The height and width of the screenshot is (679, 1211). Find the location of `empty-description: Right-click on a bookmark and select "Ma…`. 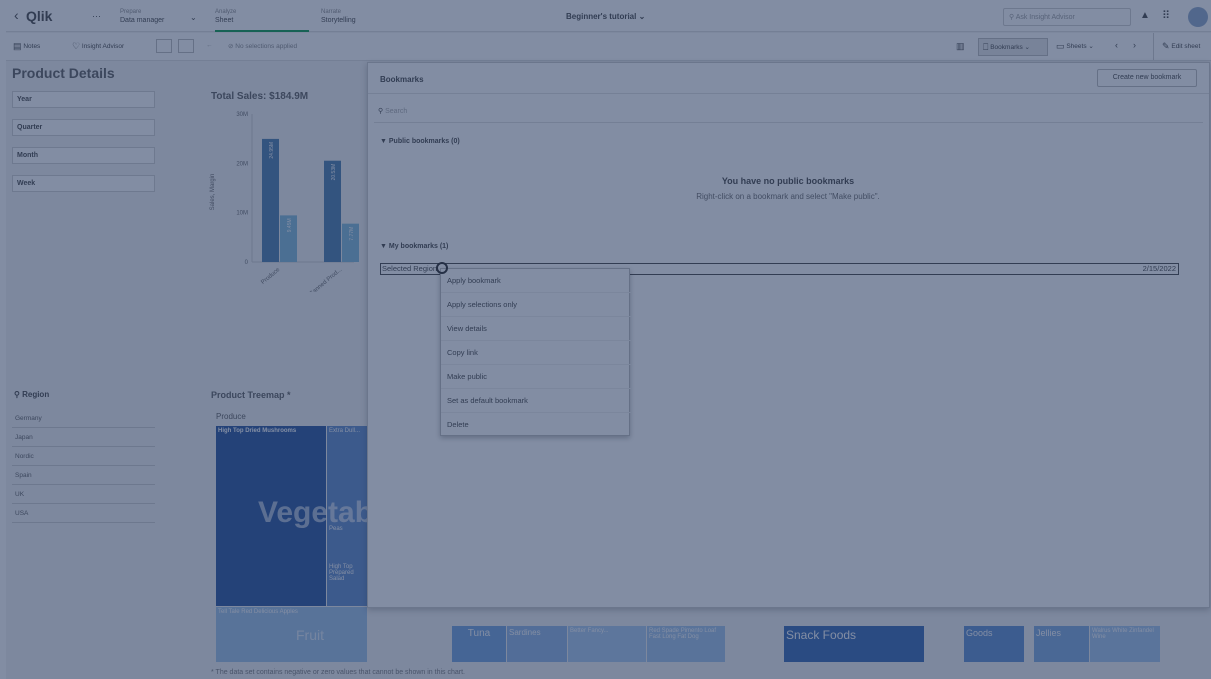

empty-description: Right-click on a bookmark and select "Ma… is located at coordinates (788, 196).